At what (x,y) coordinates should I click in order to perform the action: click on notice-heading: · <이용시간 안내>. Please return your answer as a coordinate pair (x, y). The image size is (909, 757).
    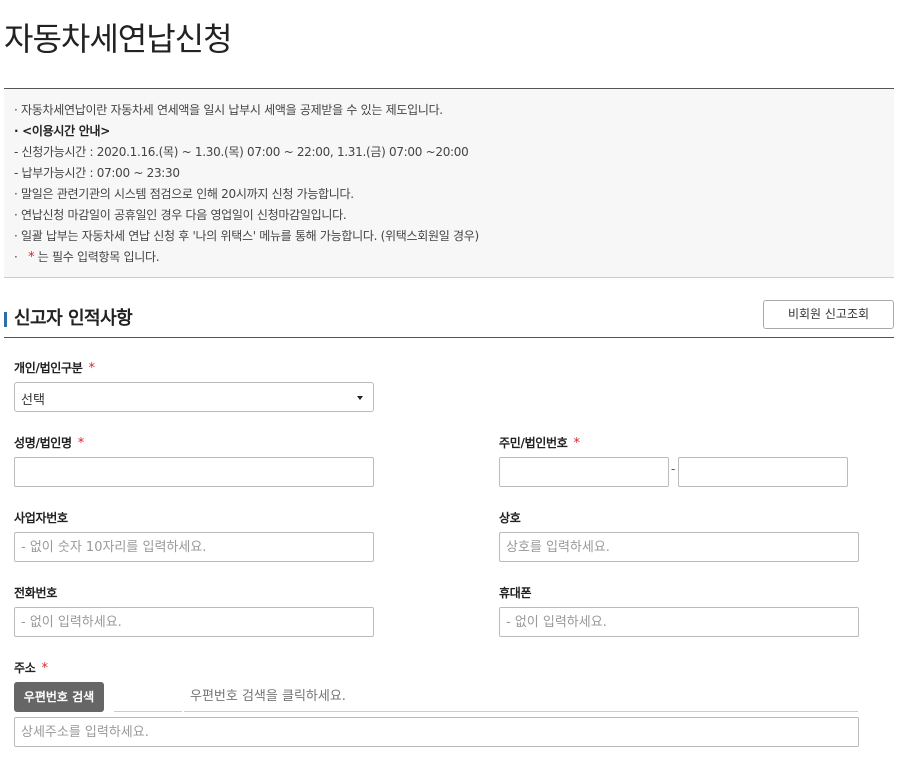
    Looking at the image, I should click on (62, 131).